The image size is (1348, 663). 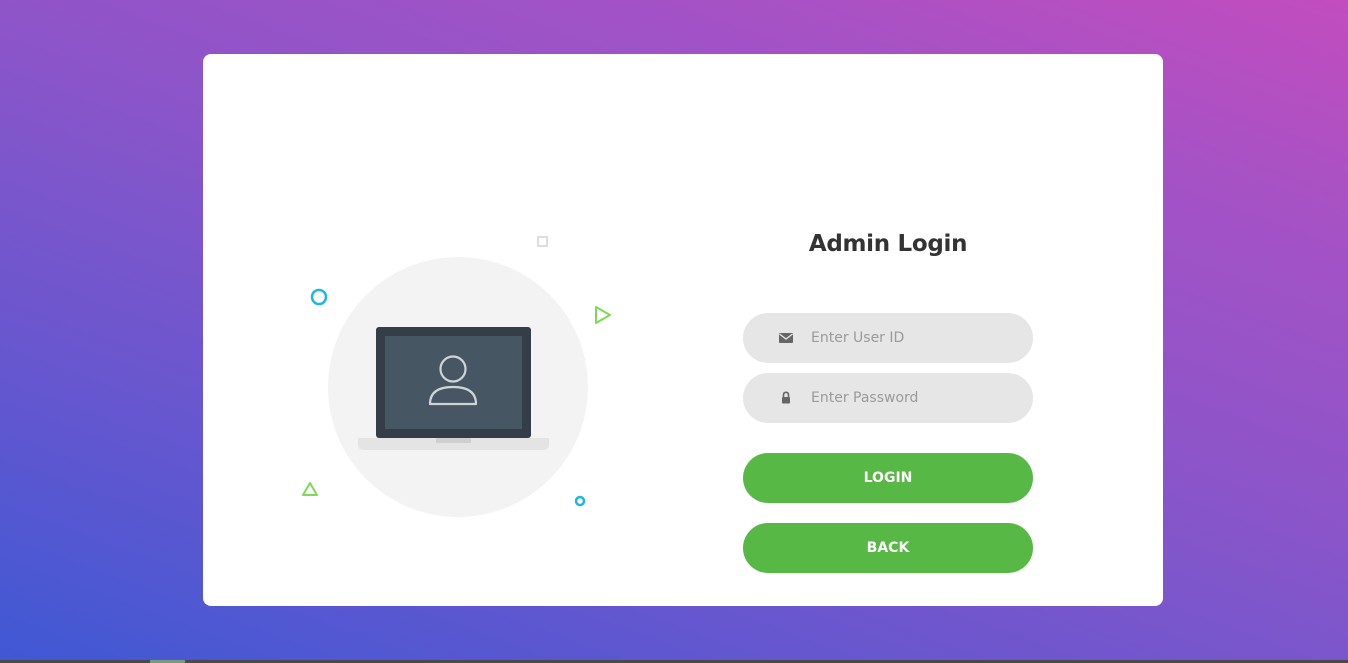 I want to click on login-form: Admin Login LOGIN BACK, so click(x=888, y=398).